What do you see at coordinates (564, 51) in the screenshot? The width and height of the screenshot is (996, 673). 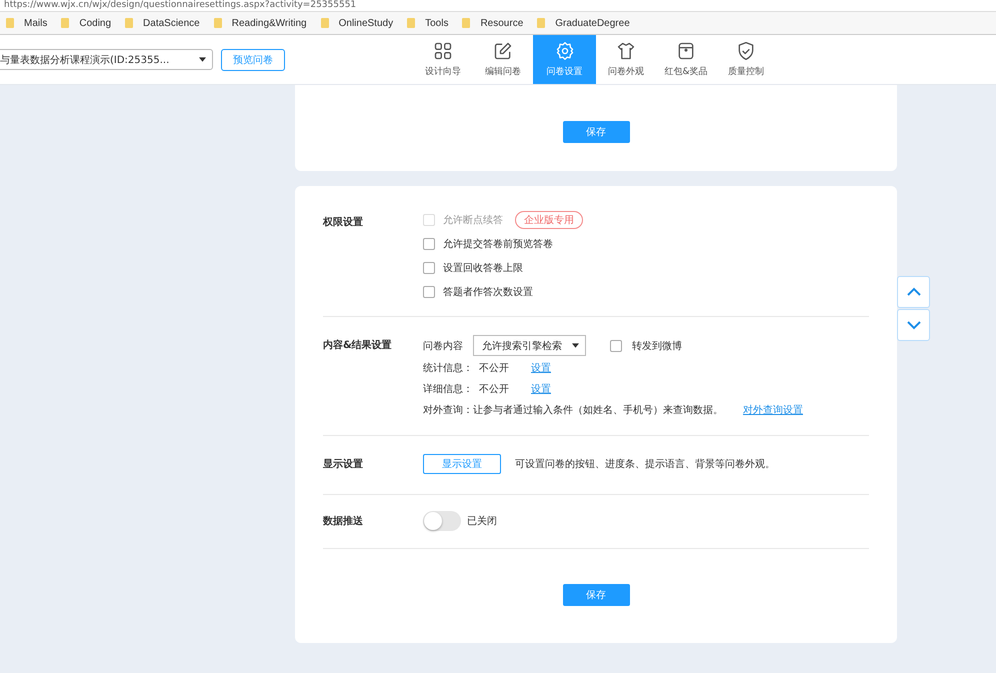 I see `settings-icon` at bounding box center [564, 51].